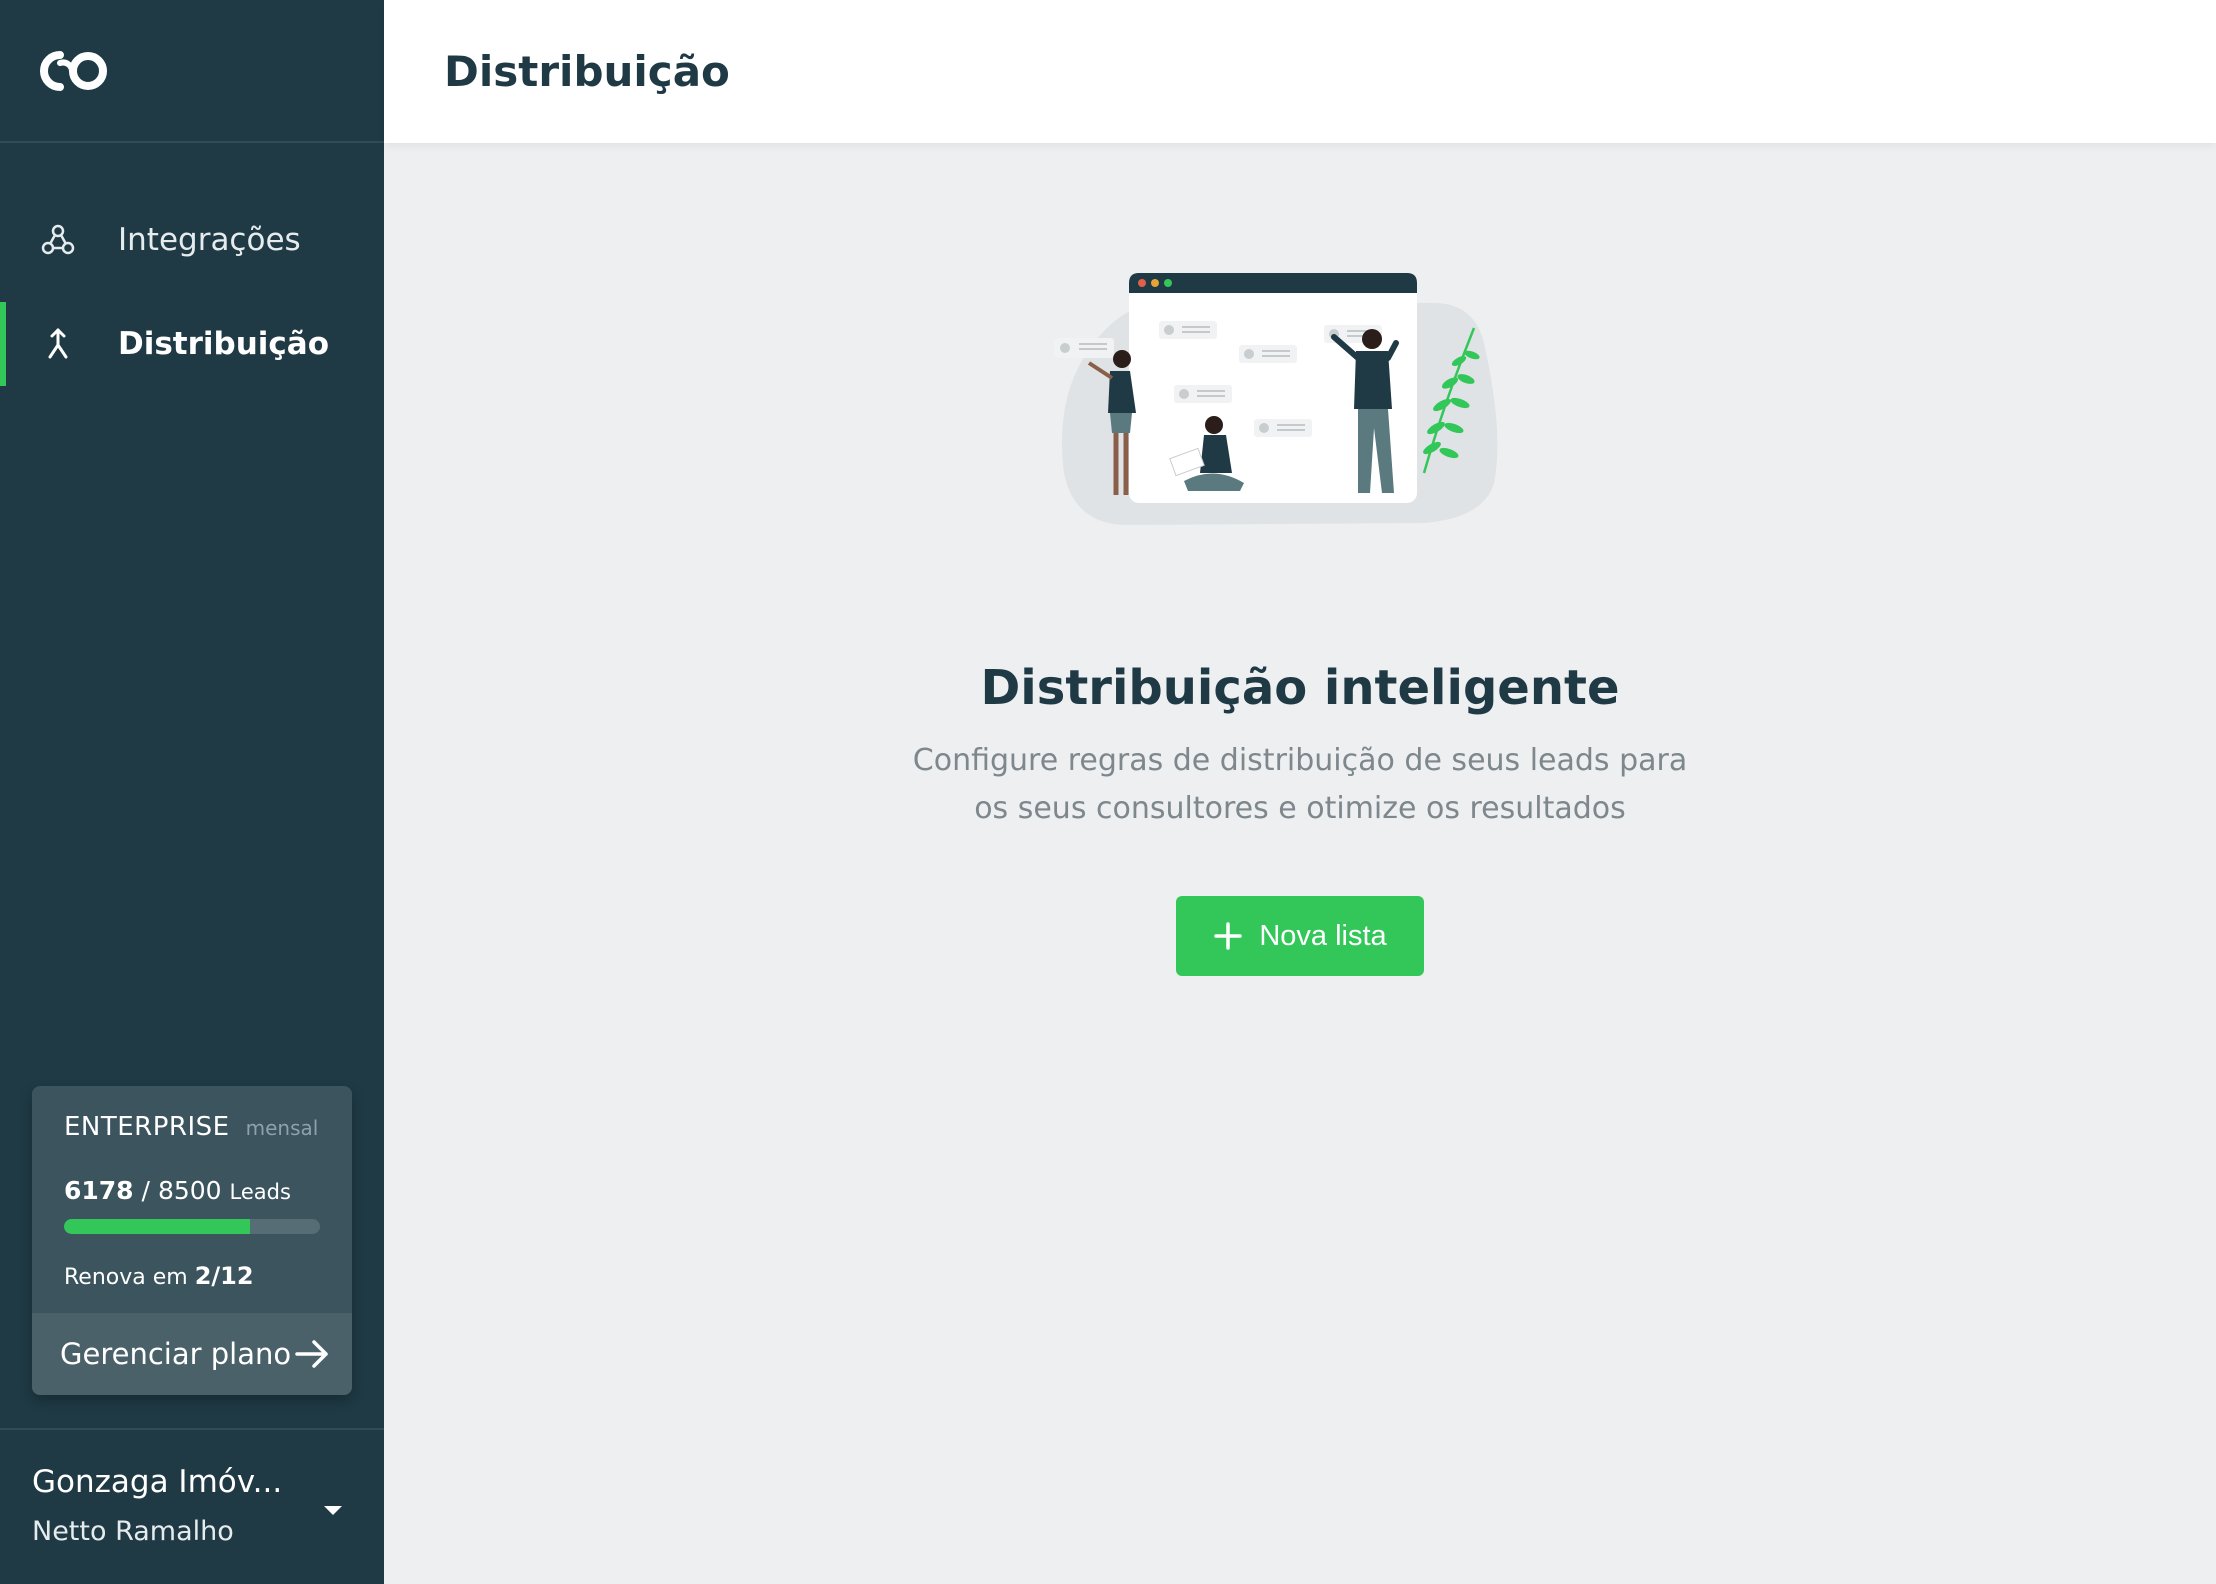 This screenshot has width=2216, height=1584. I want to click on page-header: Distribuição, so click(1300, 71).